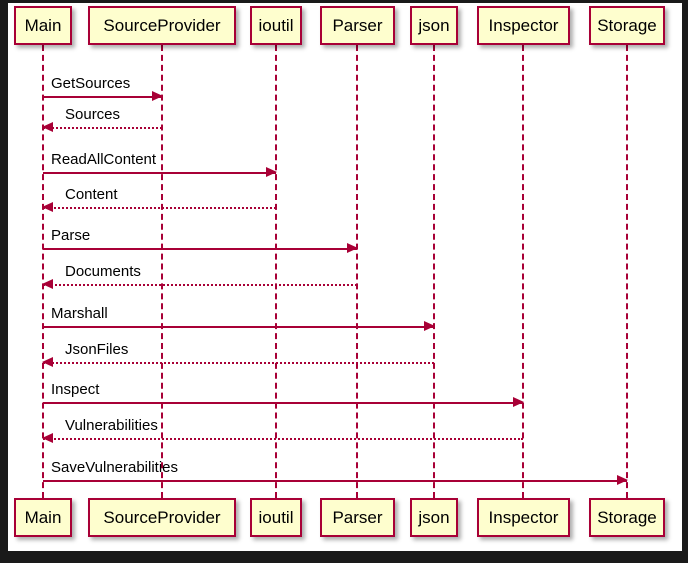  What do you see at coordinates (91, 194) in the screenshot?
I see `message-label: Content` at bounding box center [91, 194].